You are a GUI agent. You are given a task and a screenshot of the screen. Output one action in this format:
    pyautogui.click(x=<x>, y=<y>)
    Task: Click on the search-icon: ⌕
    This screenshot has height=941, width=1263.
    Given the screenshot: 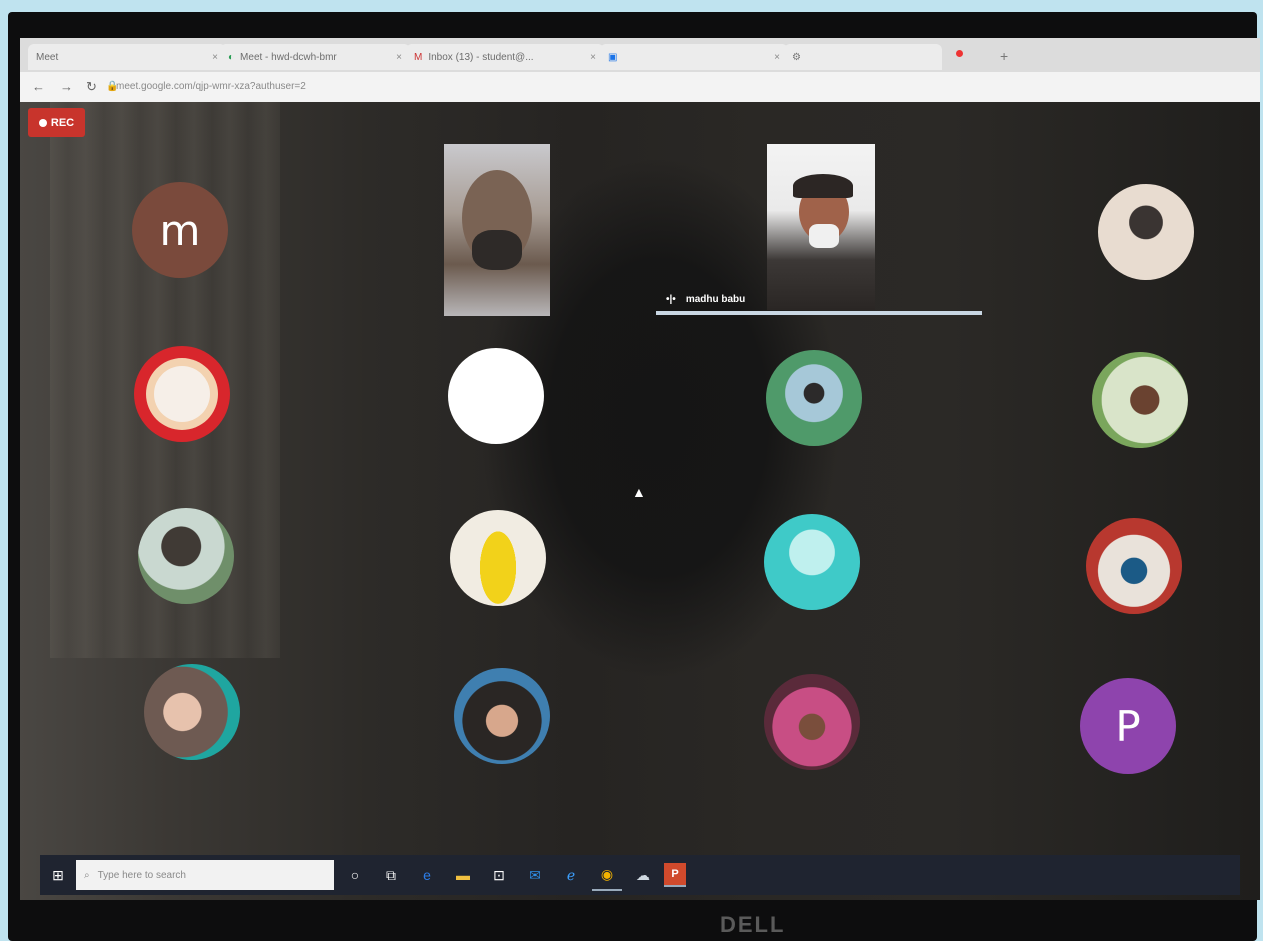 What is the action you would take?
    pyautogui.click(x=87, y=875)
    